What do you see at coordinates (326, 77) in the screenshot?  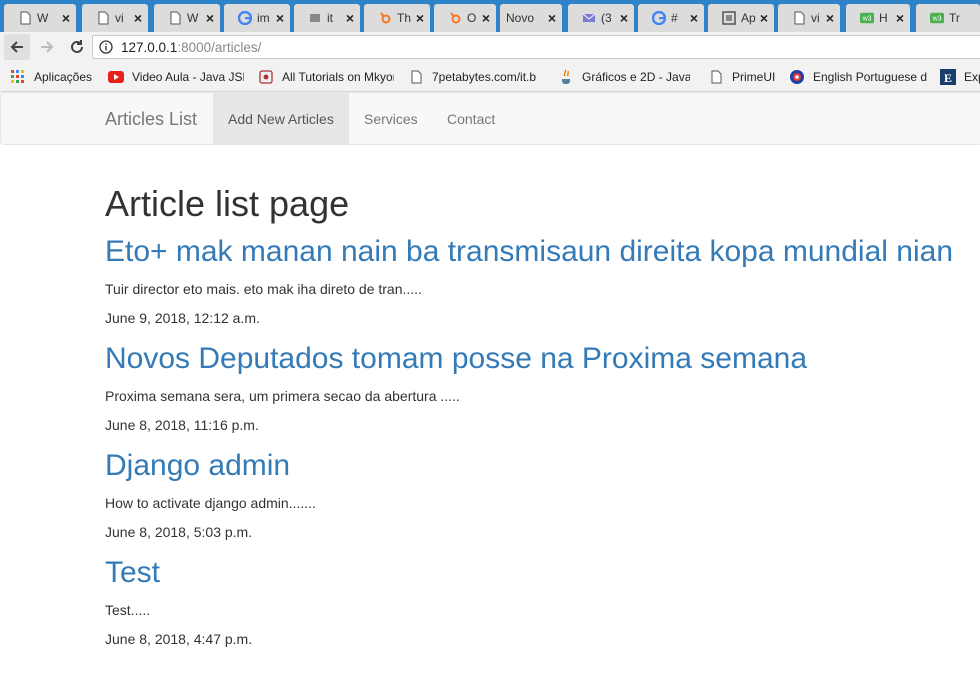 I see `bookmark-item: All Tutorials on Mkyong` at bounding box center [326, 77].